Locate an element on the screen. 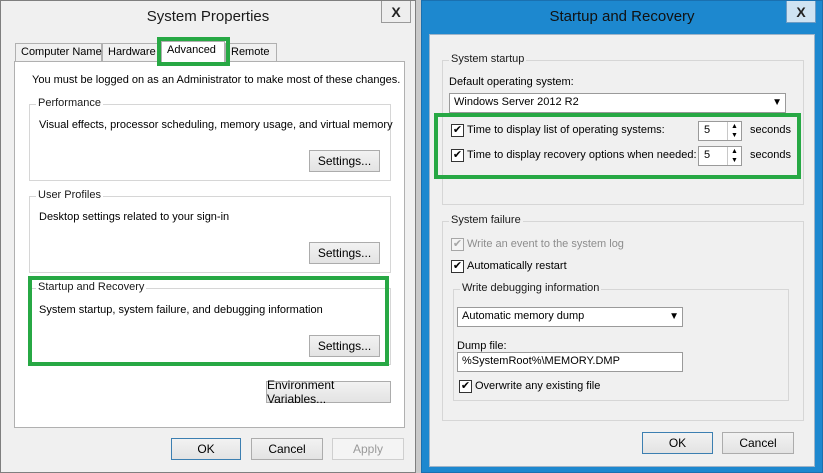  apply-button: Apply is located at coordinates (368, 449).